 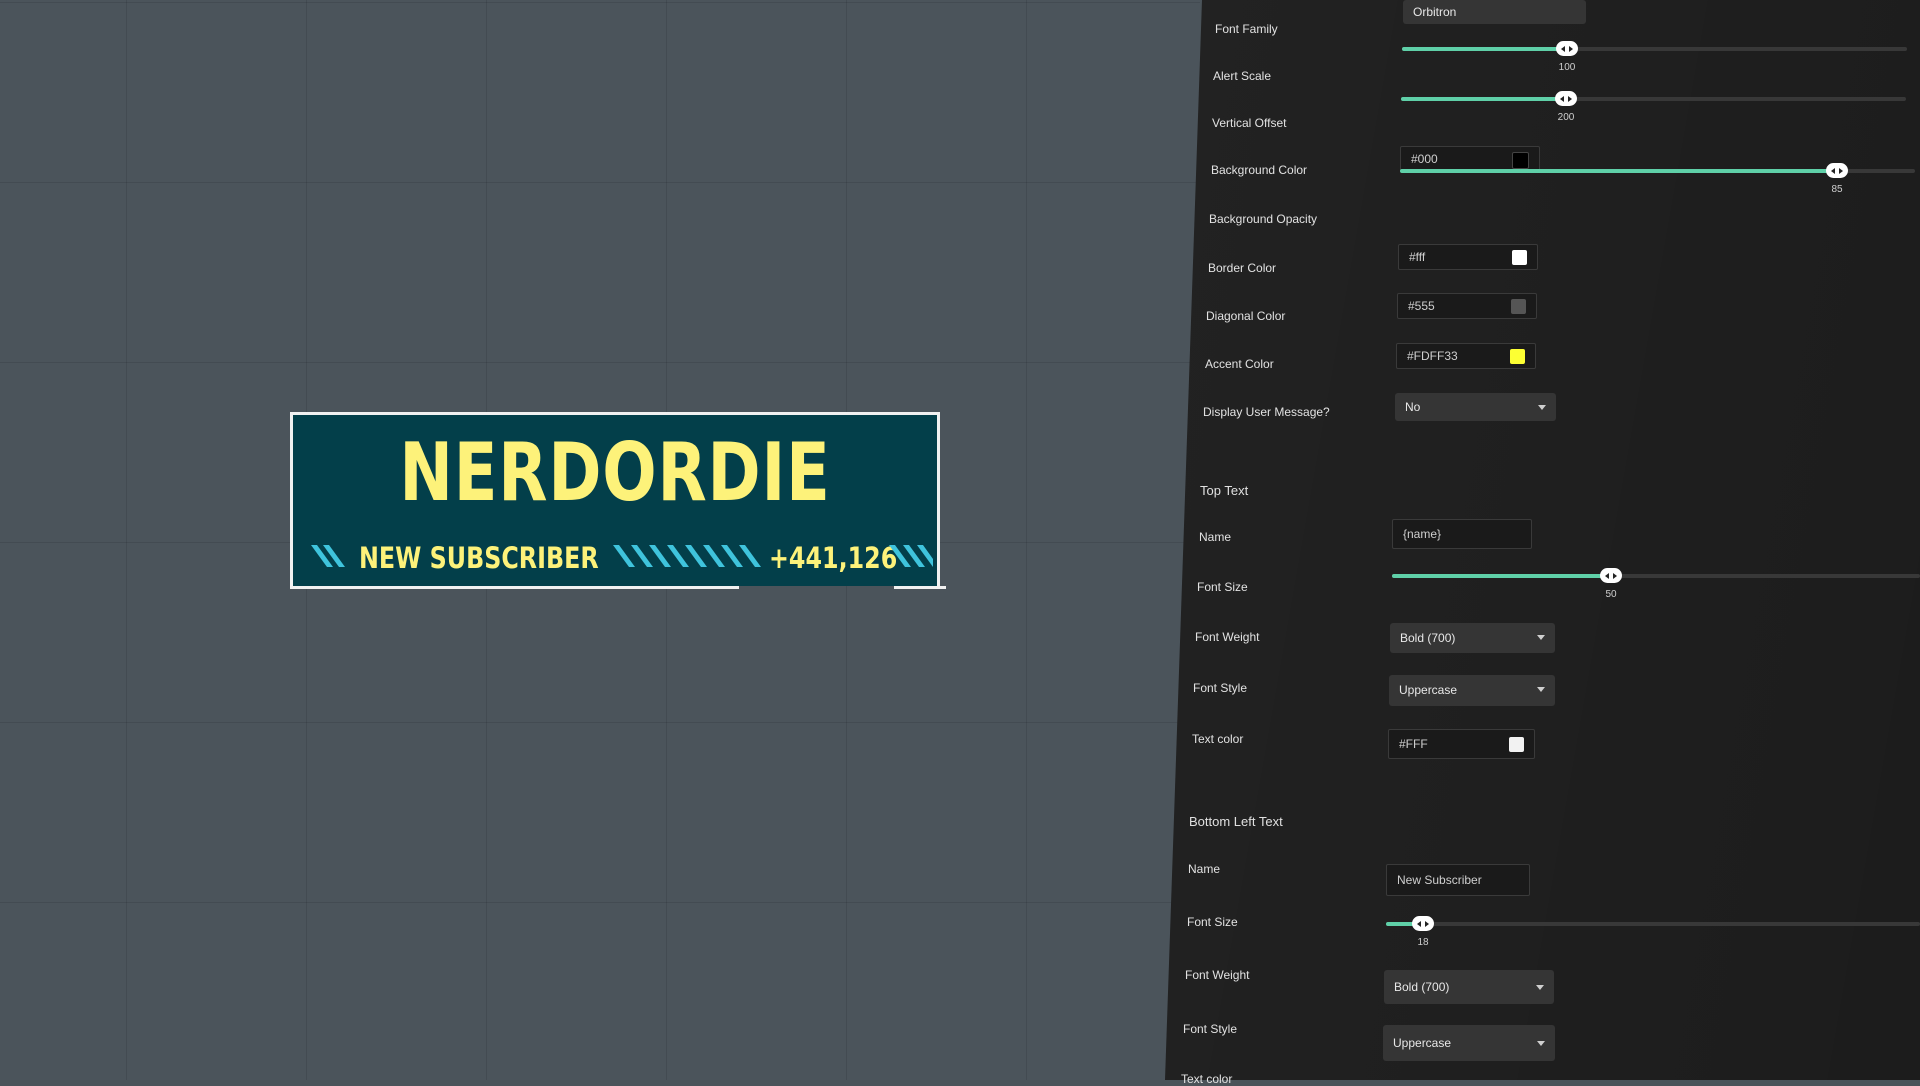 What do you see at coordinates (1242, 268) in the screenshot?
I see `border-color-label: Border Color` at bounding box center [1242, 268].